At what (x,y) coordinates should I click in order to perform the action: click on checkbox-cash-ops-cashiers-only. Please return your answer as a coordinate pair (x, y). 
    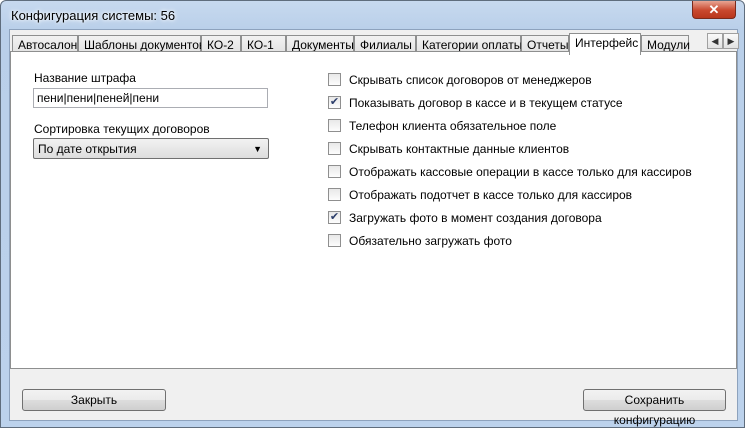
    Looking at the image, I should click on (334, 171).